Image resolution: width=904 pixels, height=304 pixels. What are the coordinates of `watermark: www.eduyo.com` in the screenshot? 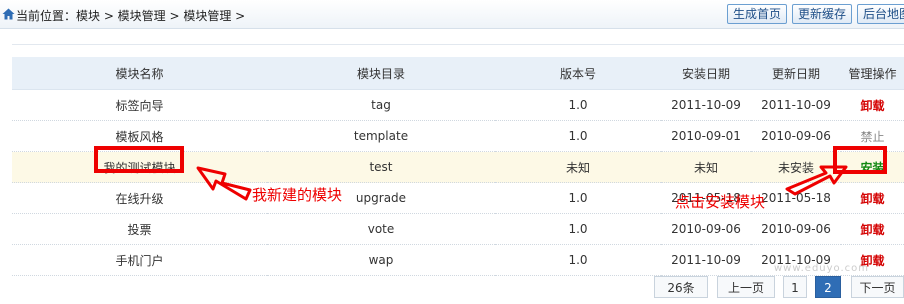 It's located at (822, 268).